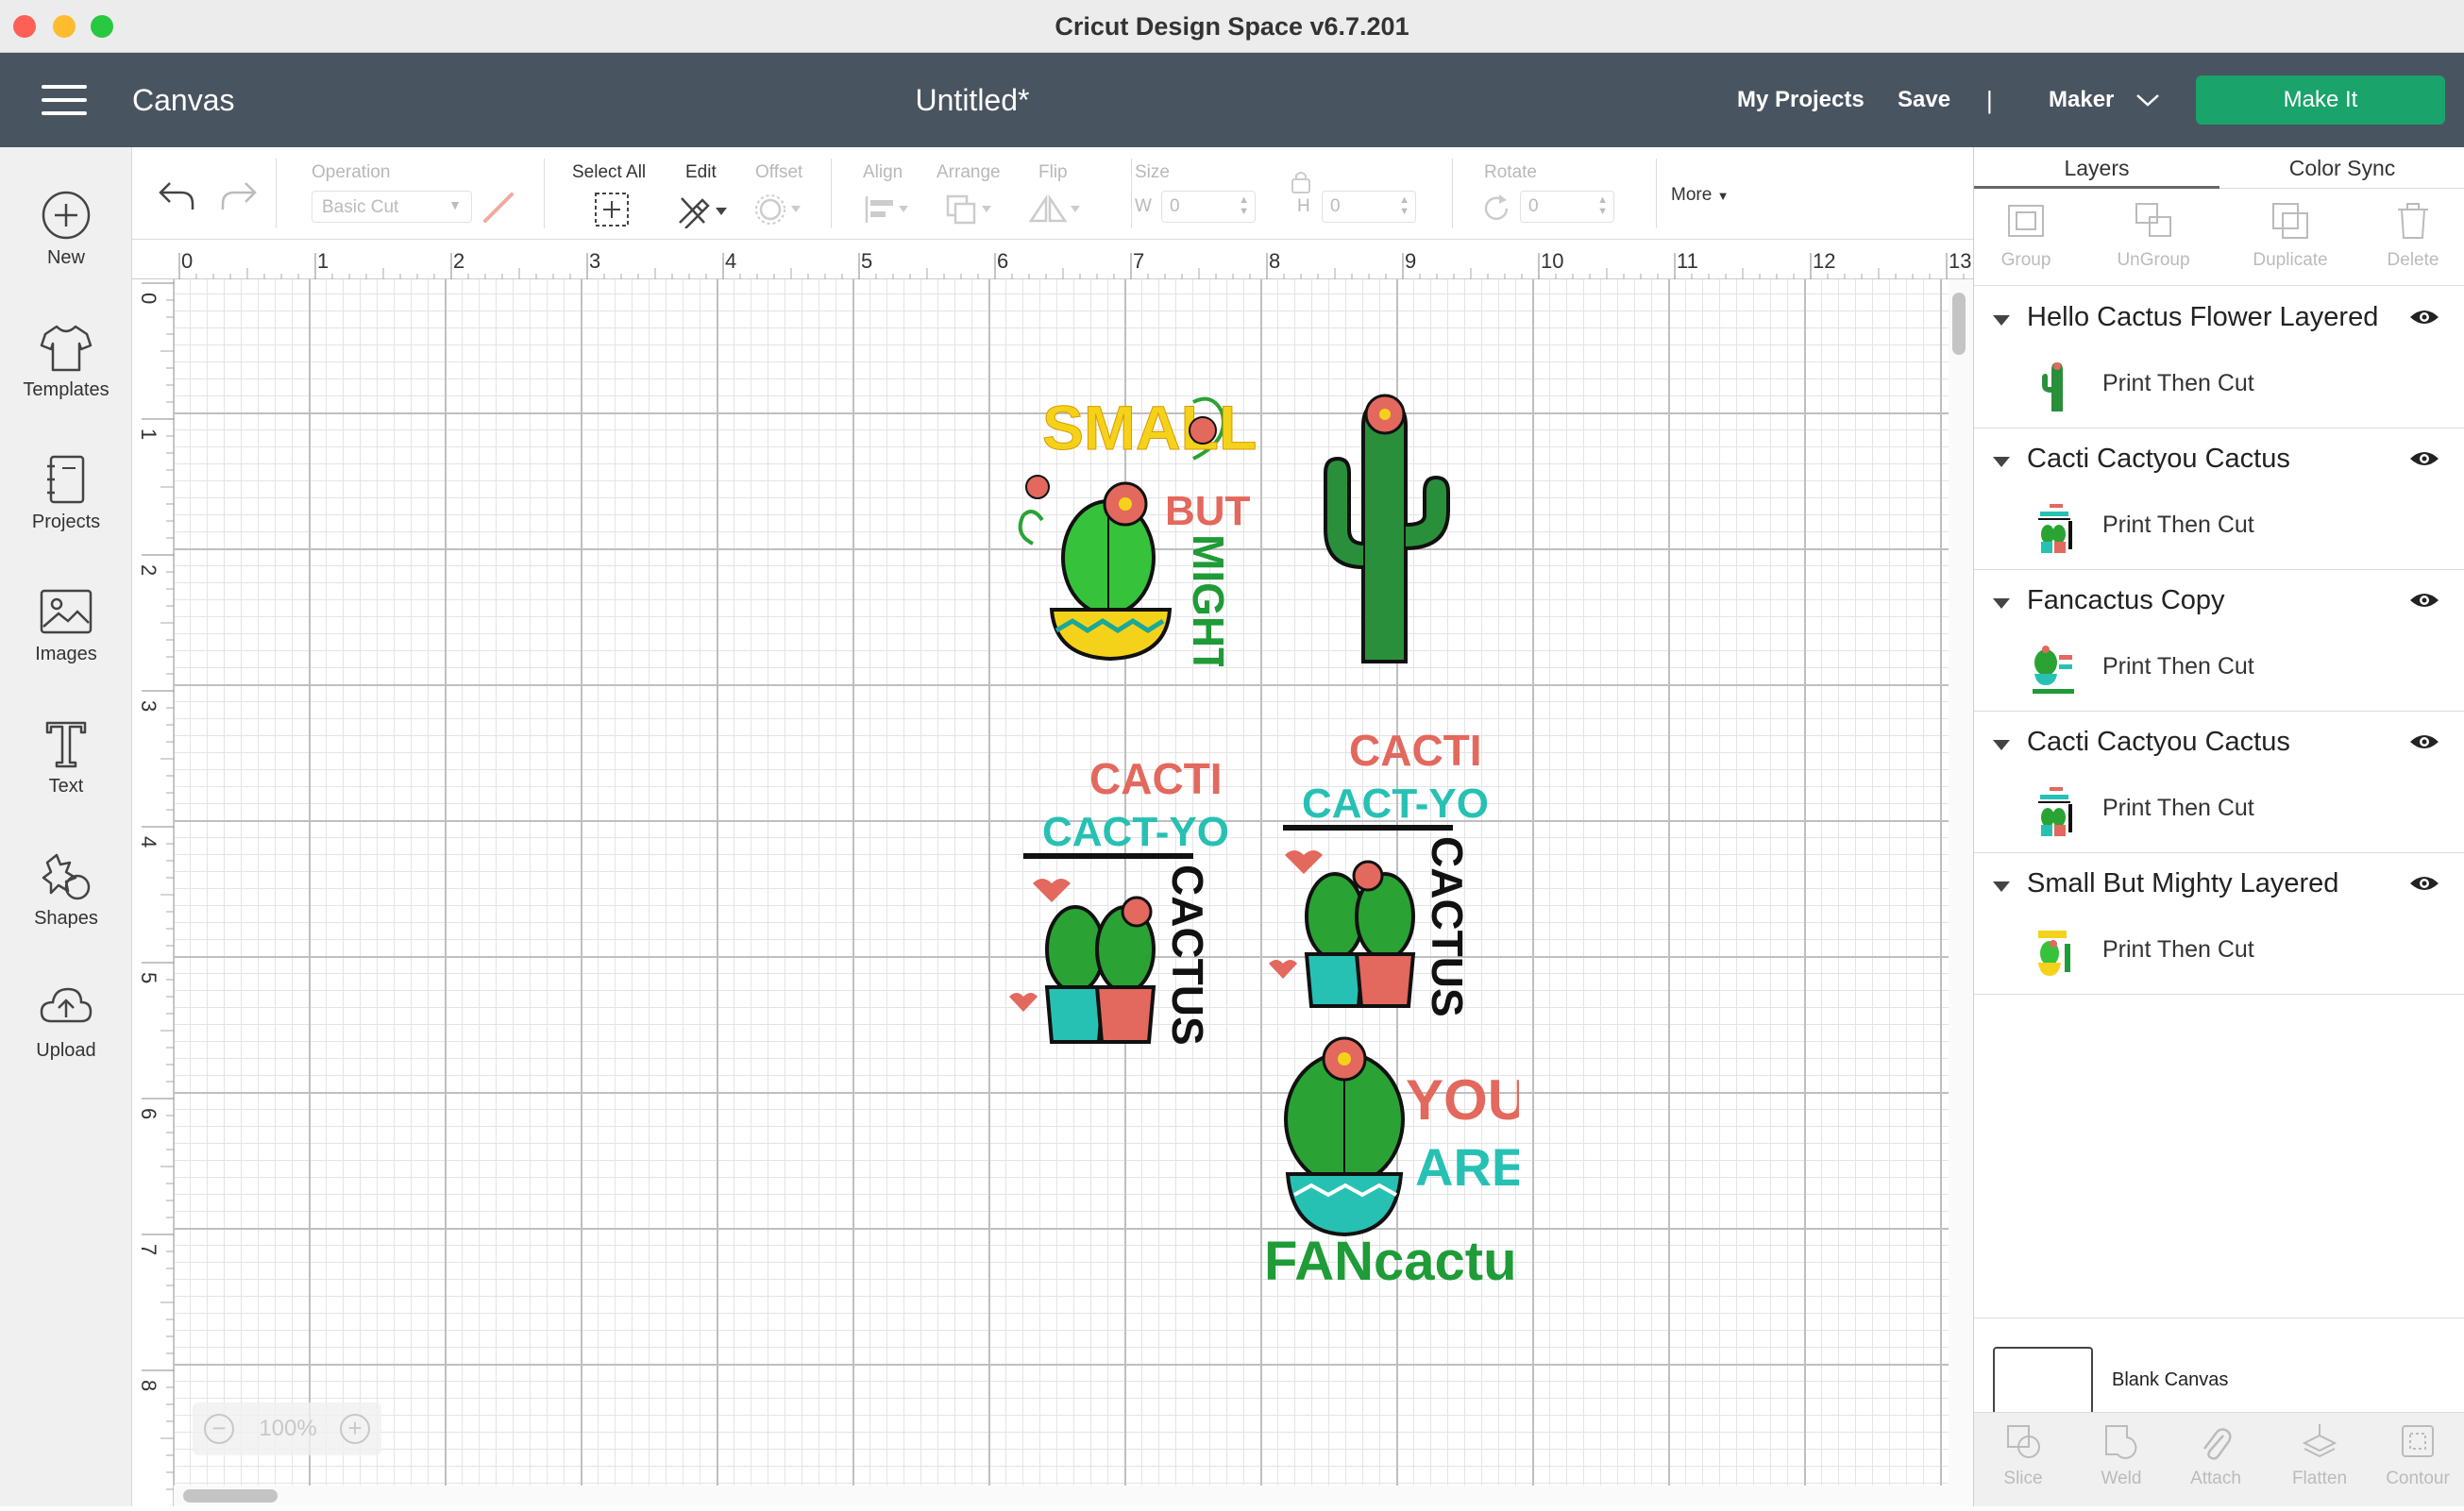 This screenshot has width=2464, height=1511. Describe the element at coordinates (1959, 324) in the screenshot. I see `vertical-scroll-thumb` at that location.